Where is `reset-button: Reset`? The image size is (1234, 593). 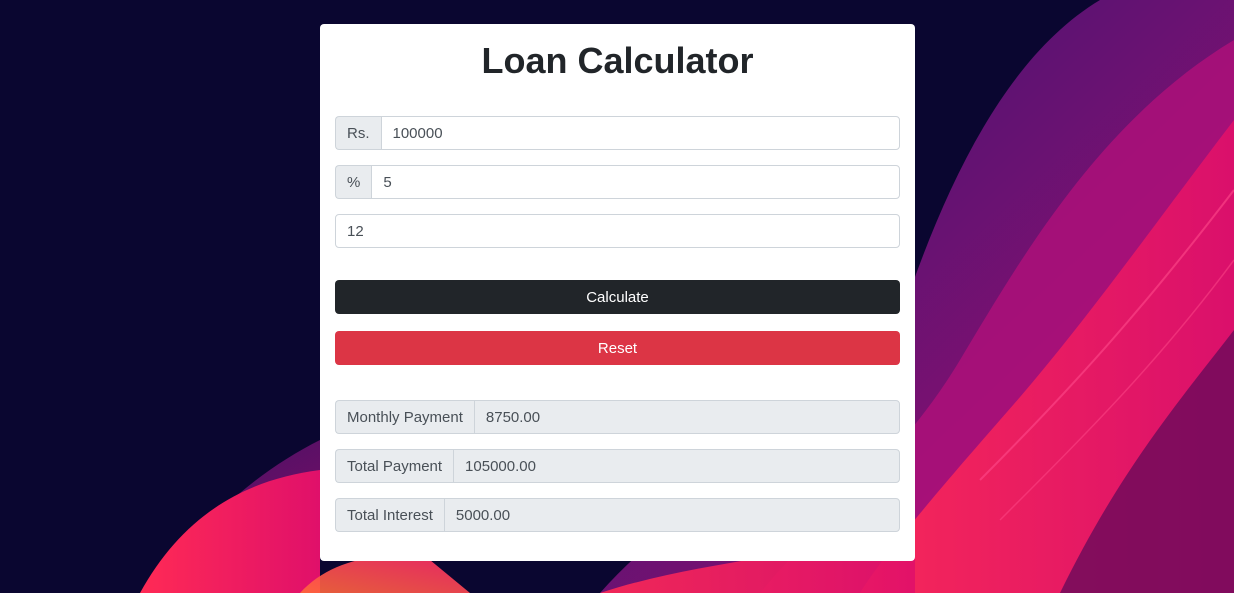 reset-button: Reset is located at coordinates (617, 348).